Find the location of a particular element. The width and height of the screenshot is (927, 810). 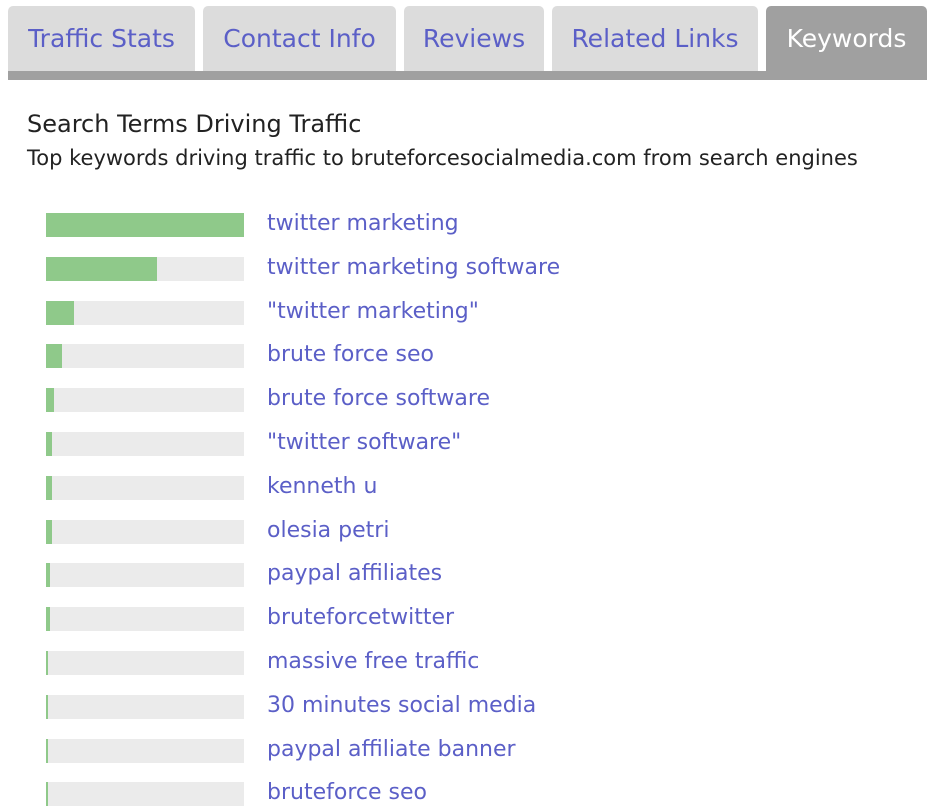

keyword-link: massive free traffic is located at coordinates (373, 662).